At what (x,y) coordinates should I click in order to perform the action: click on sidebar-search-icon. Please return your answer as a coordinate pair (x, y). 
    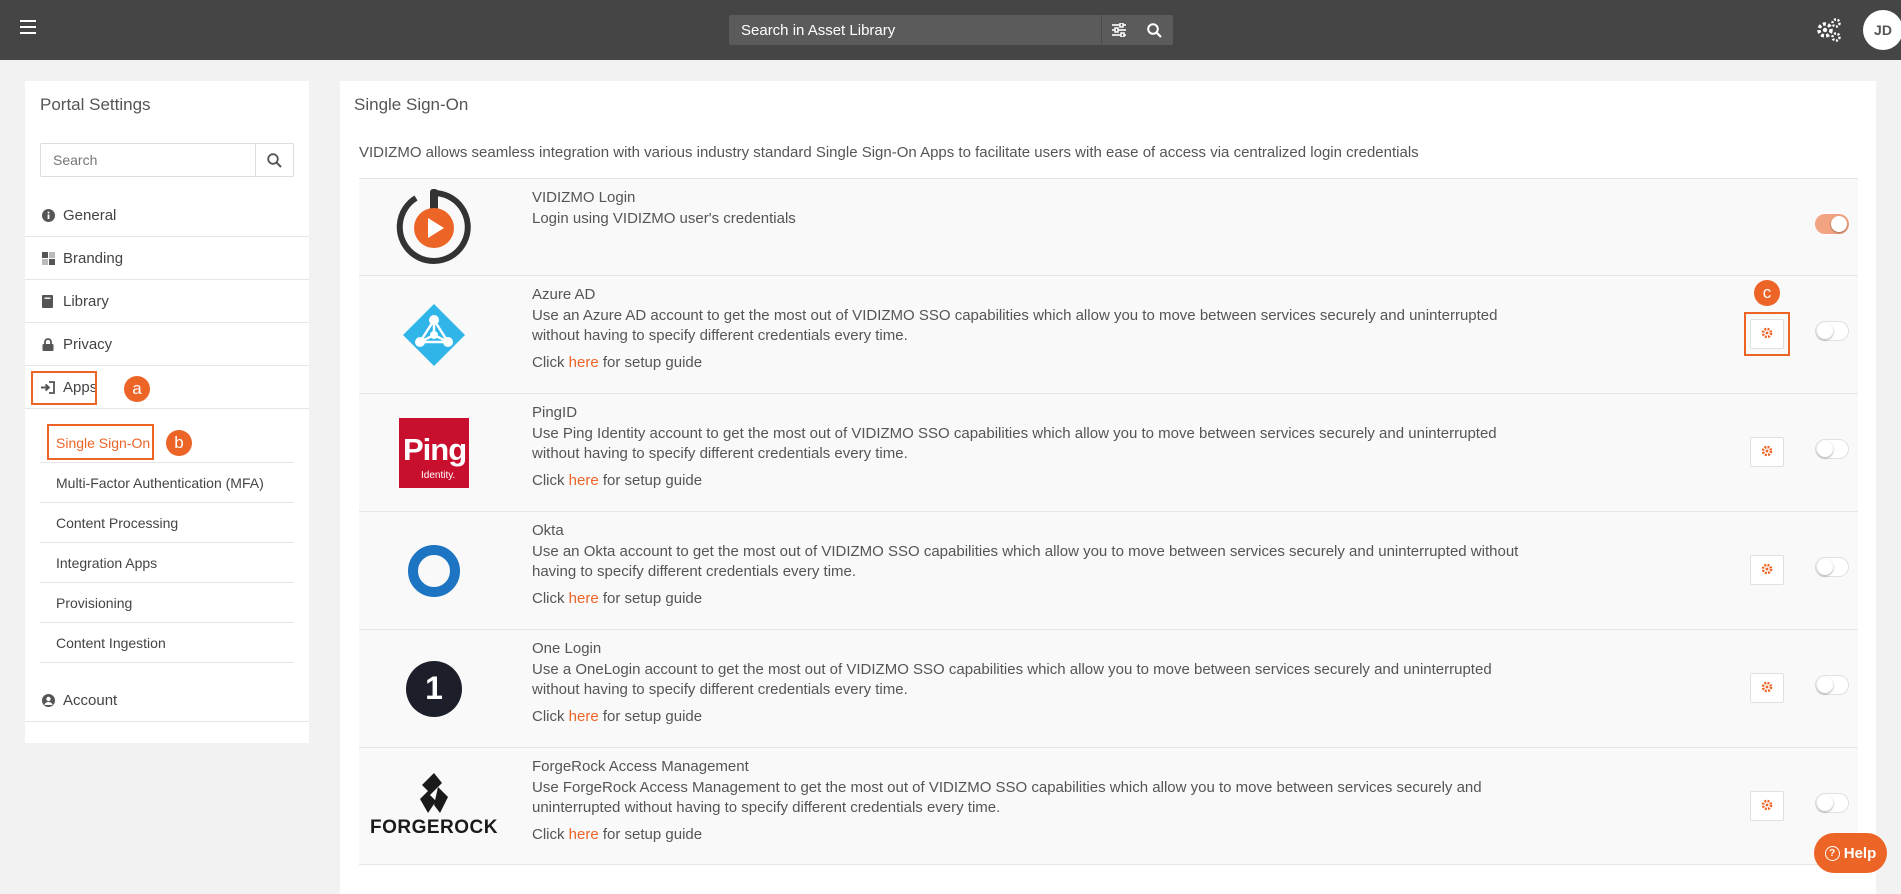
    Looking at the image, I should click on (274, 160).